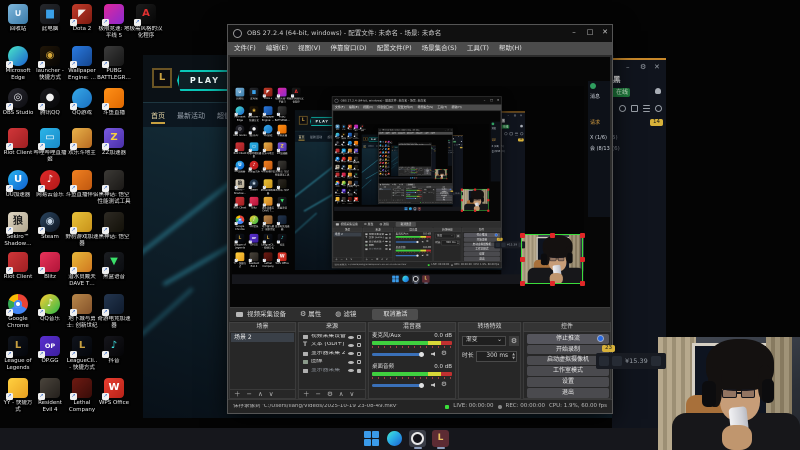 The width and height of the screenshot is (800, 450). What do you see at coordinates (513, 356) in the screenshot?
I see `spinner-arrows-icon: ▲ ▼` at bounding box center [513, 356].